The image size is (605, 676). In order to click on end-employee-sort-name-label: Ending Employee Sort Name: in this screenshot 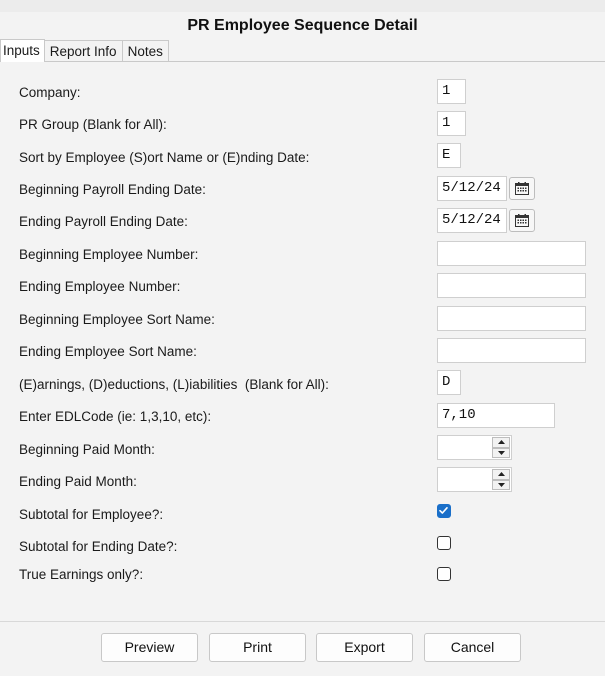, I will do `click(108, 351)`.